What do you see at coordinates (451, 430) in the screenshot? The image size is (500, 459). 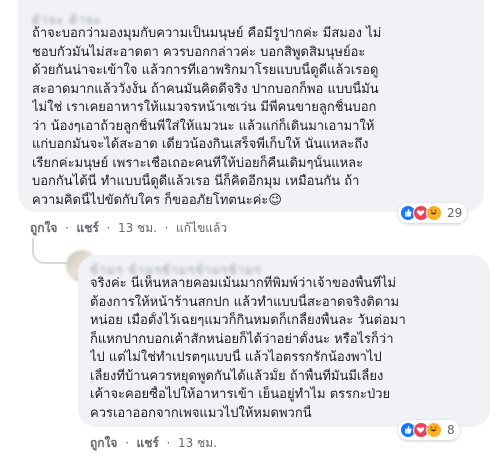 I see `reaction-count: 8` at bounding box center [451, 430].